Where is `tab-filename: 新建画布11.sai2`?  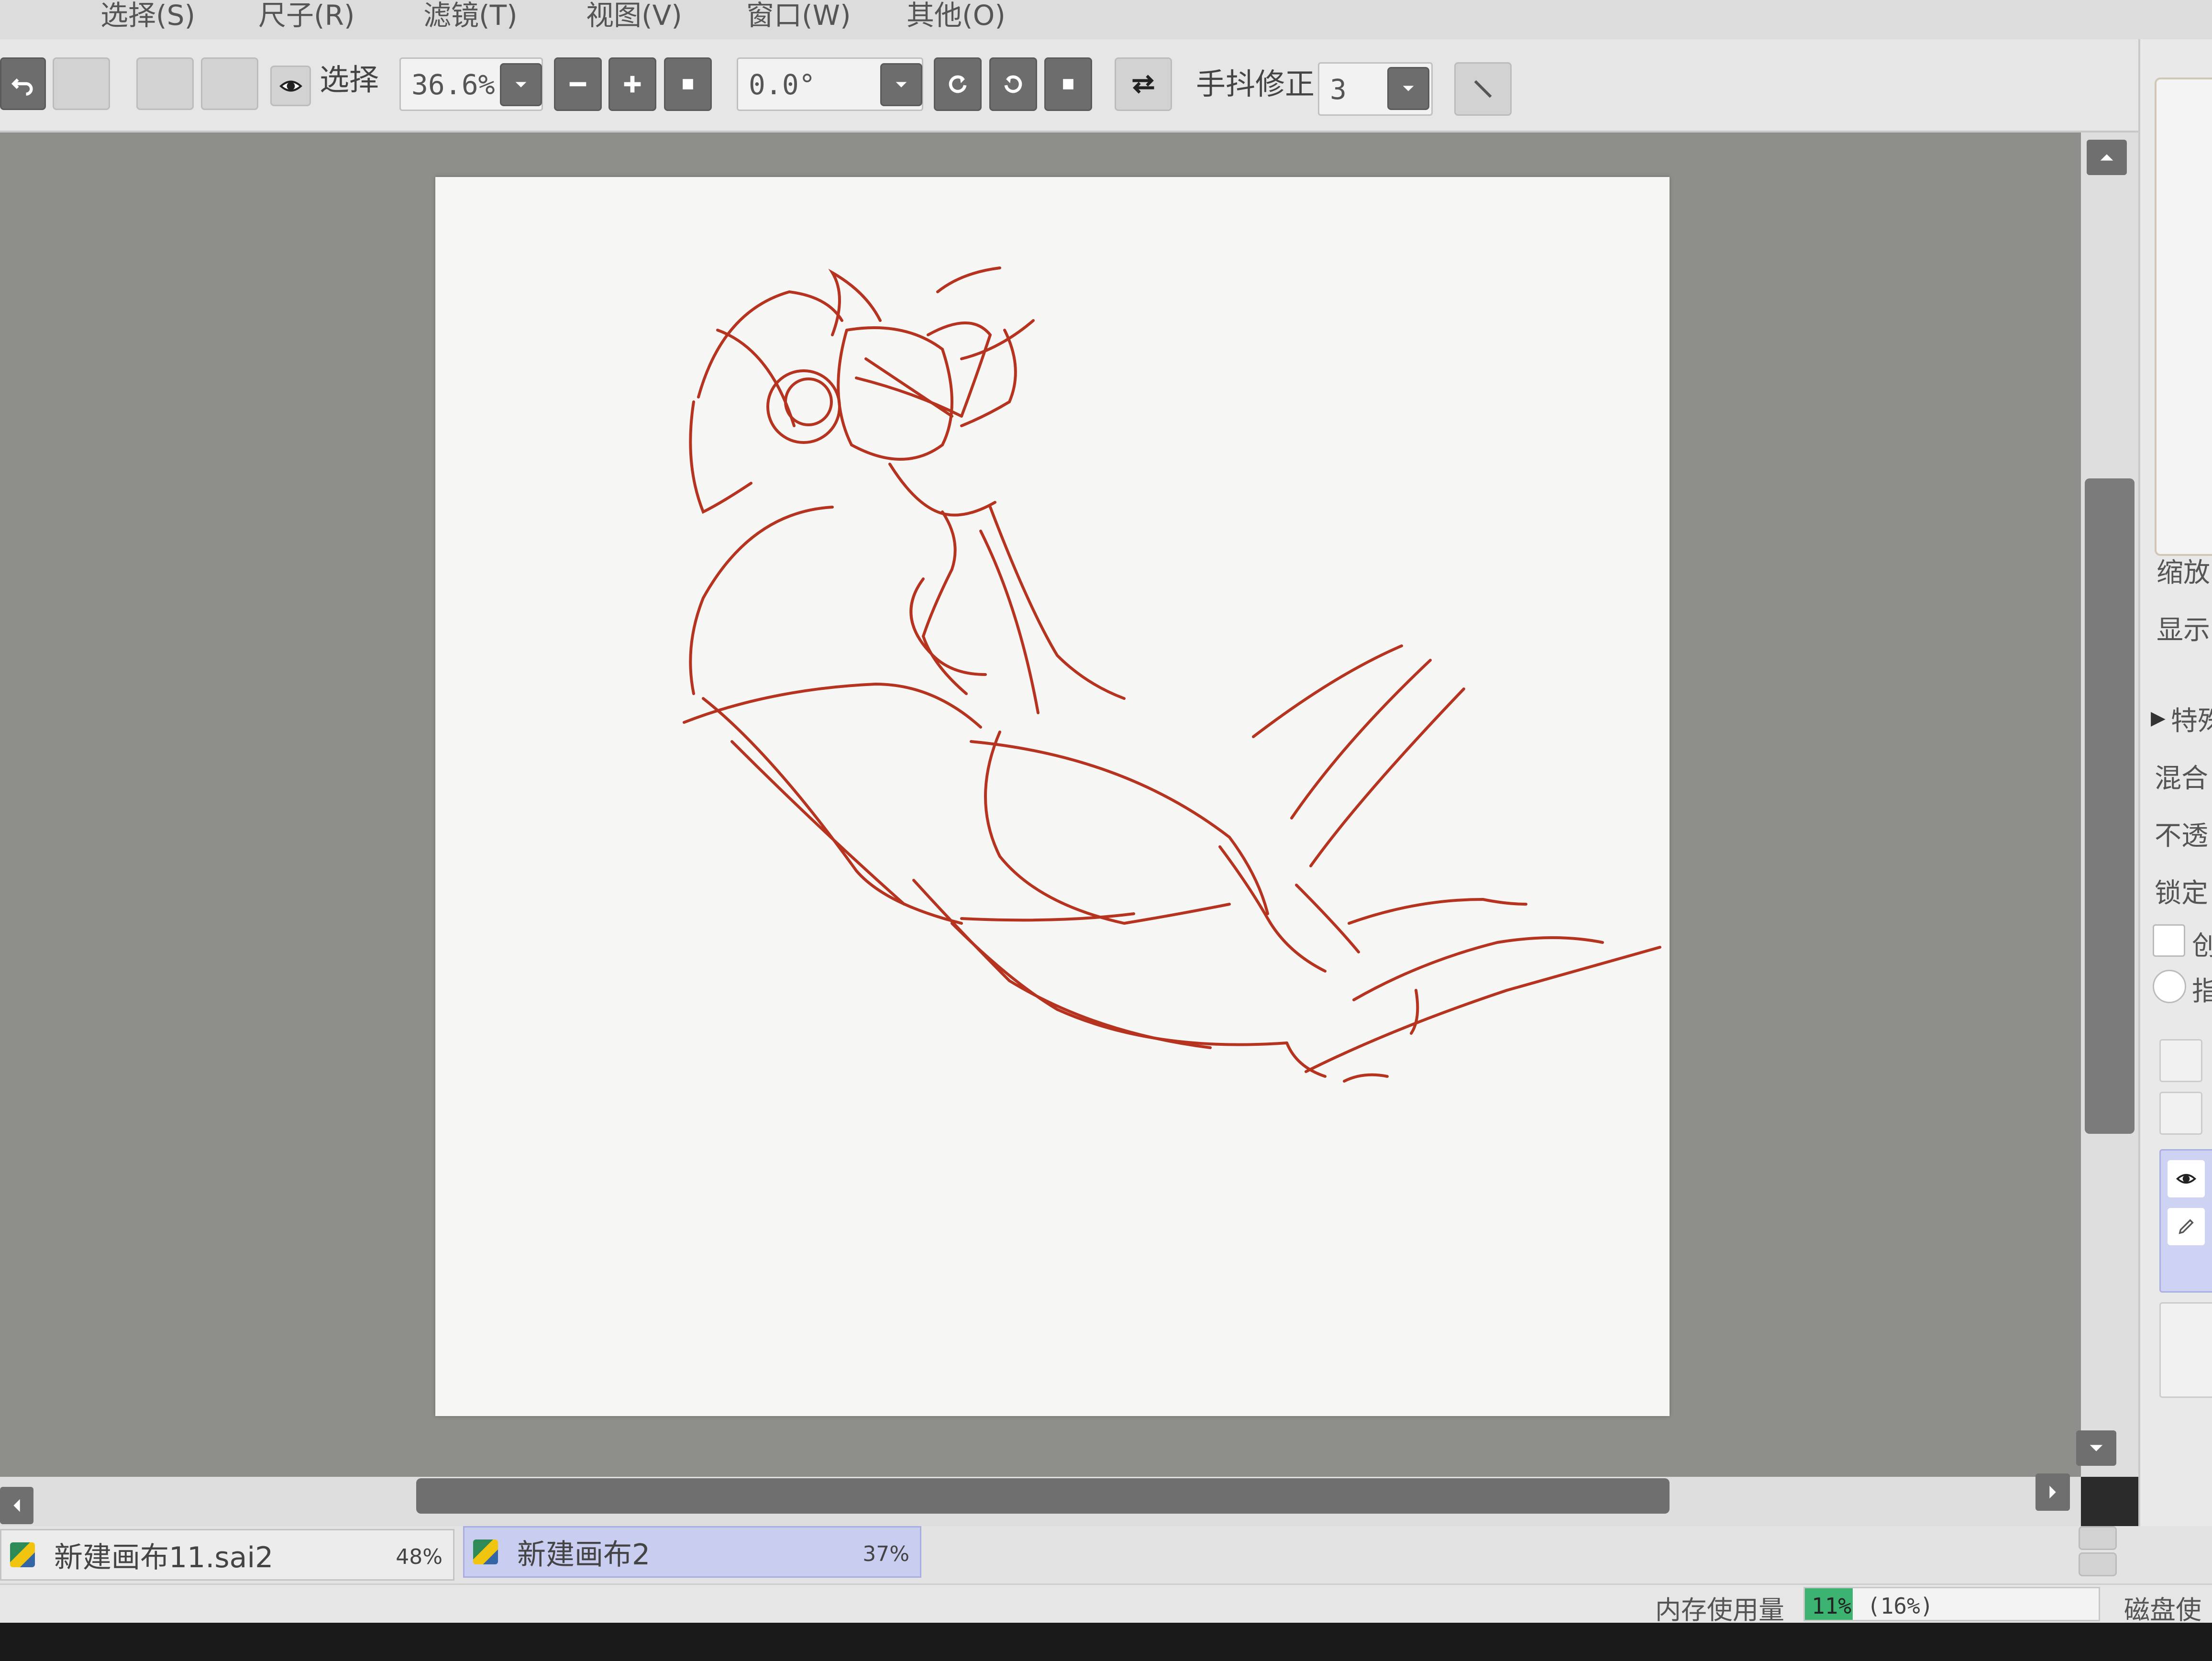
tab-filename: 新建画布11.sai2 is located at coordinates (164, 1557).